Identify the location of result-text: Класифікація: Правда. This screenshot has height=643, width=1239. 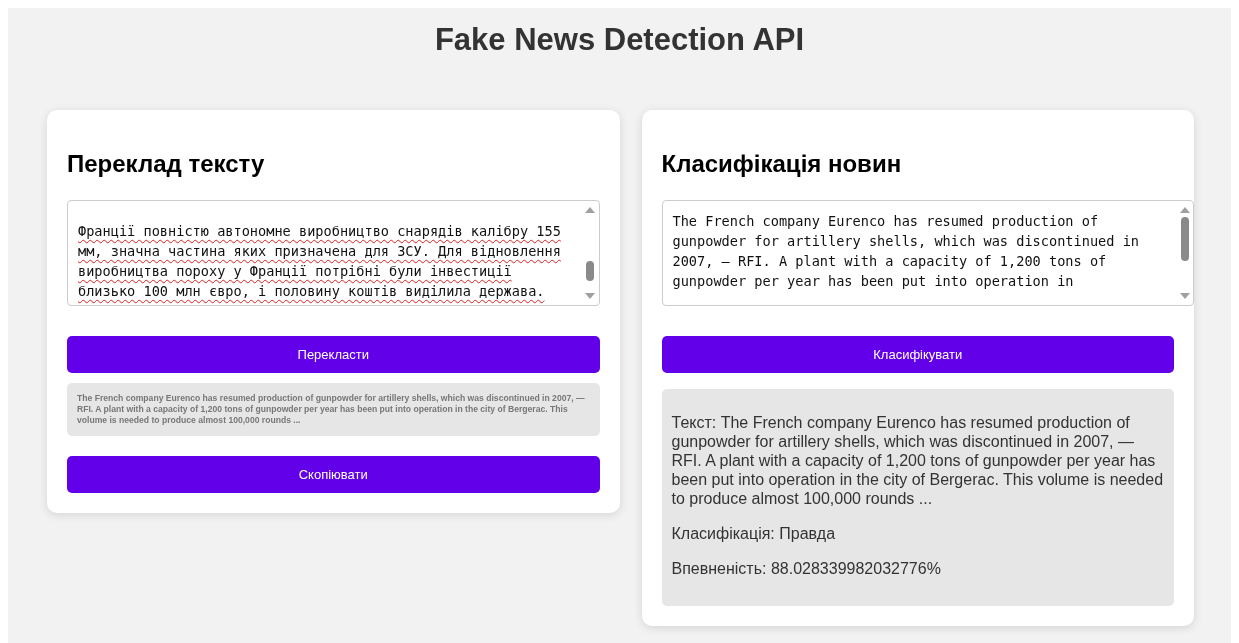
(754, 533).